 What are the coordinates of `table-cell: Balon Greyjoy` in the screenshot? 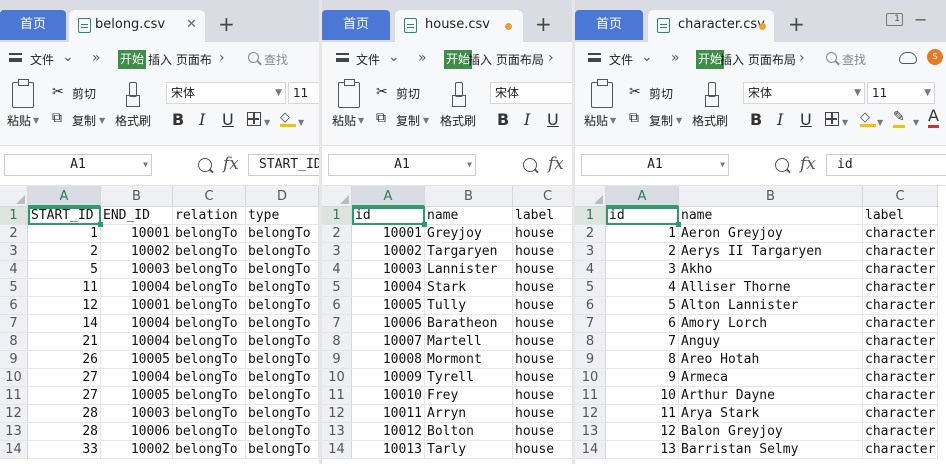 It's located at (771, 432).